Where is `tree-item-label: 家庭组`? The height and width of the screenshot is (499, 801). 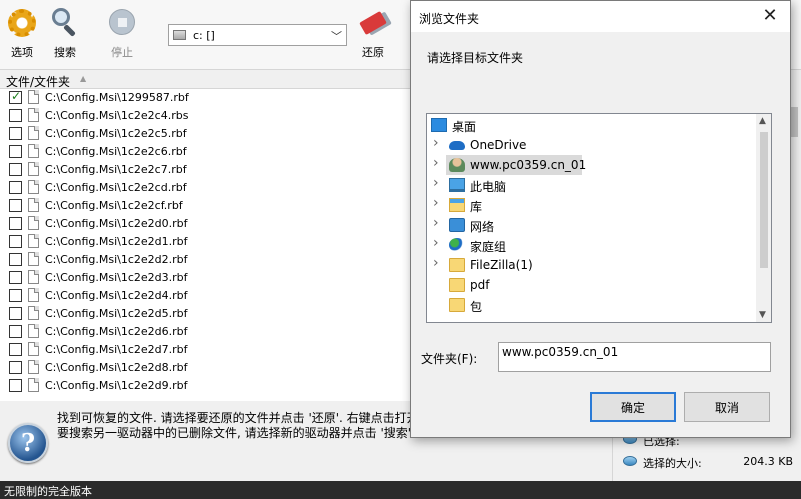
tree-item-label: 家庭组 is located at coordinates (488, 247).